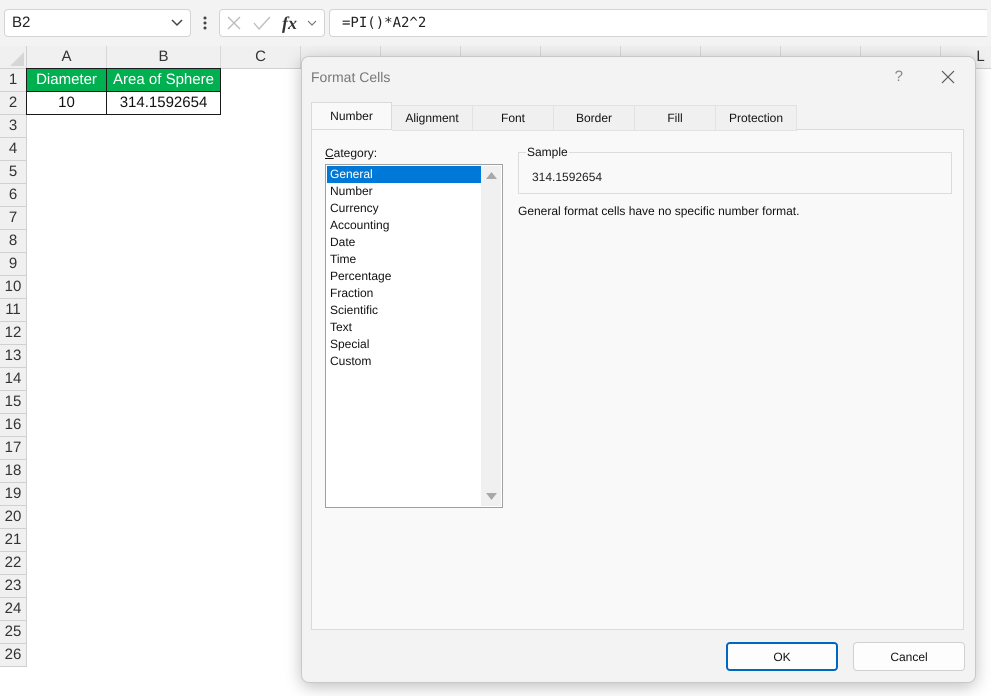 The height and width of the screenshot is (696, 991). I want to click on format-description: General format cells have no specific number format., so click(659, 211).